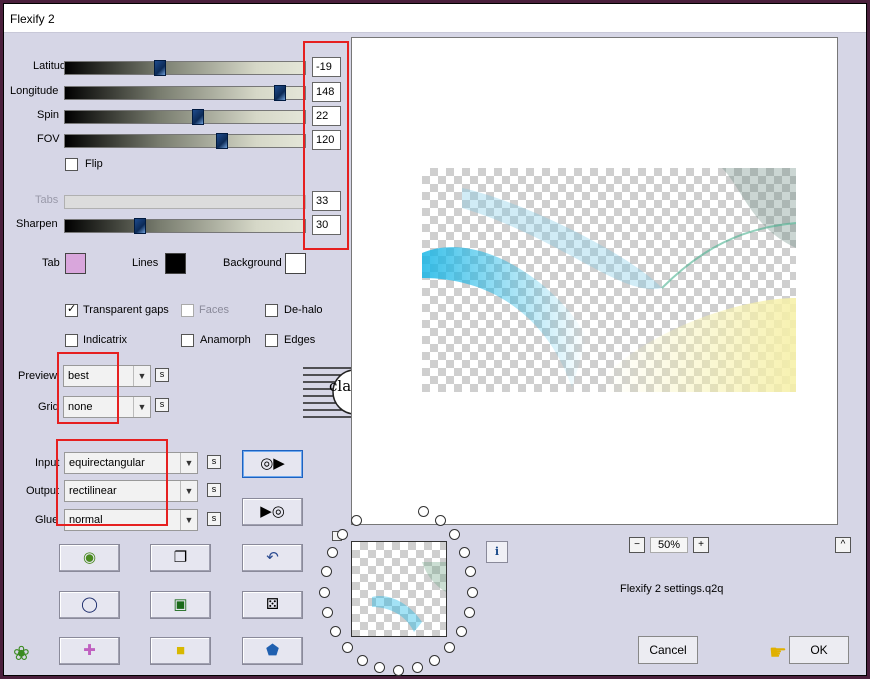 The image size is (870, 679). Describe the element at coordinates (71, 340) in the screenshot. I see `indicatrix-checkbox` at that location.